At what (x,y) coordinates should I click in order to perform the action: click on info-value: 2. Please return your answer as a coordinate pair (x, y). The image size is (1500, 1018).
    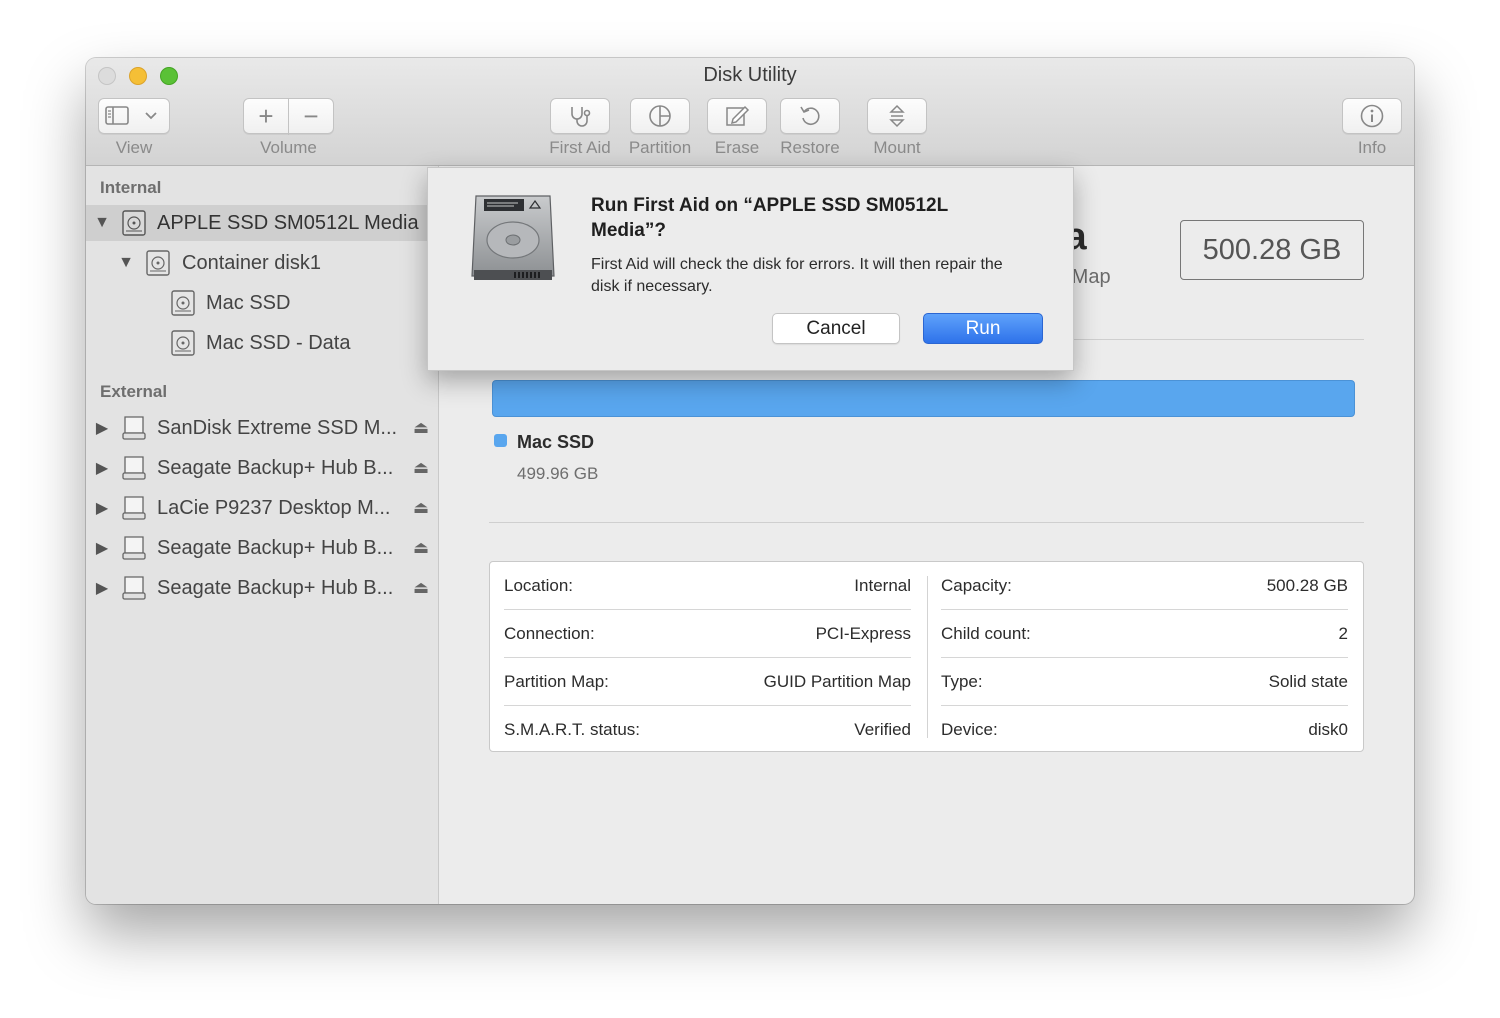
    Looking at the image, I should click on (1343, 633).